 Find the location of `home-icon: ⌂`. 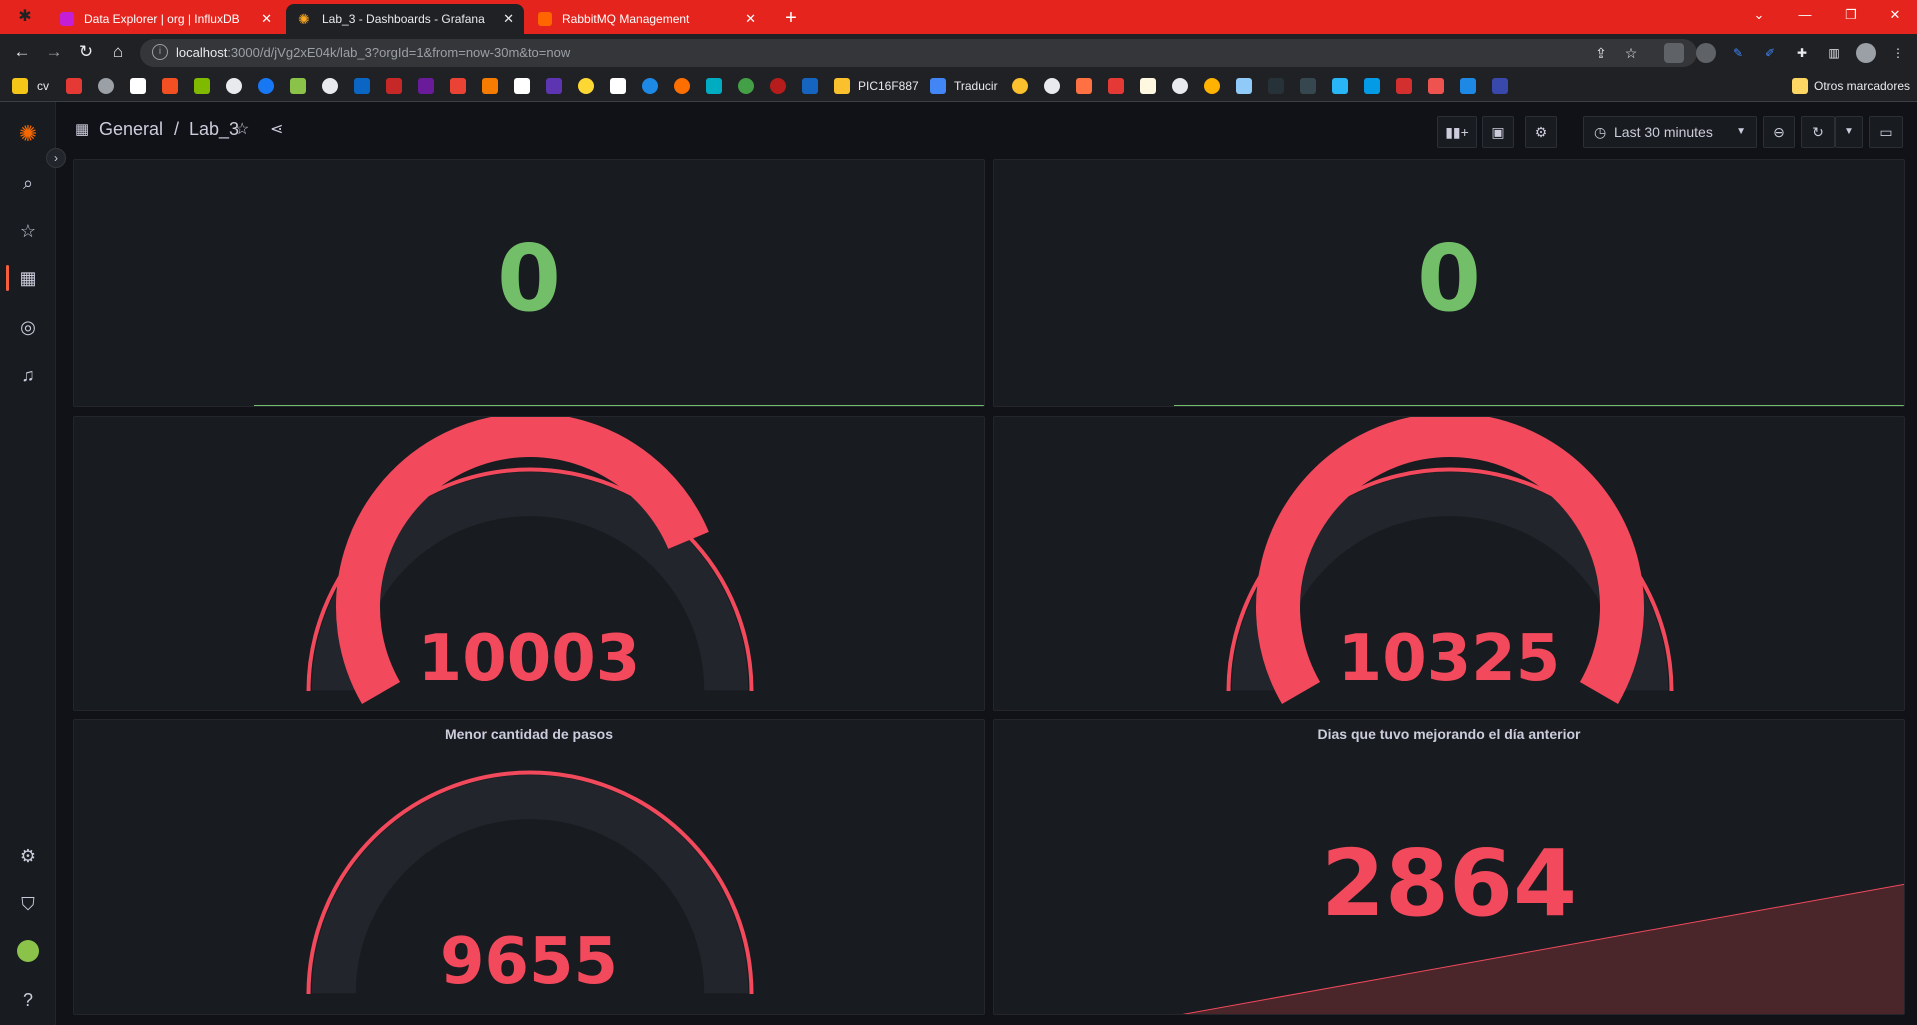

home-icon: ⌂ is located at coordinates (118, 52).